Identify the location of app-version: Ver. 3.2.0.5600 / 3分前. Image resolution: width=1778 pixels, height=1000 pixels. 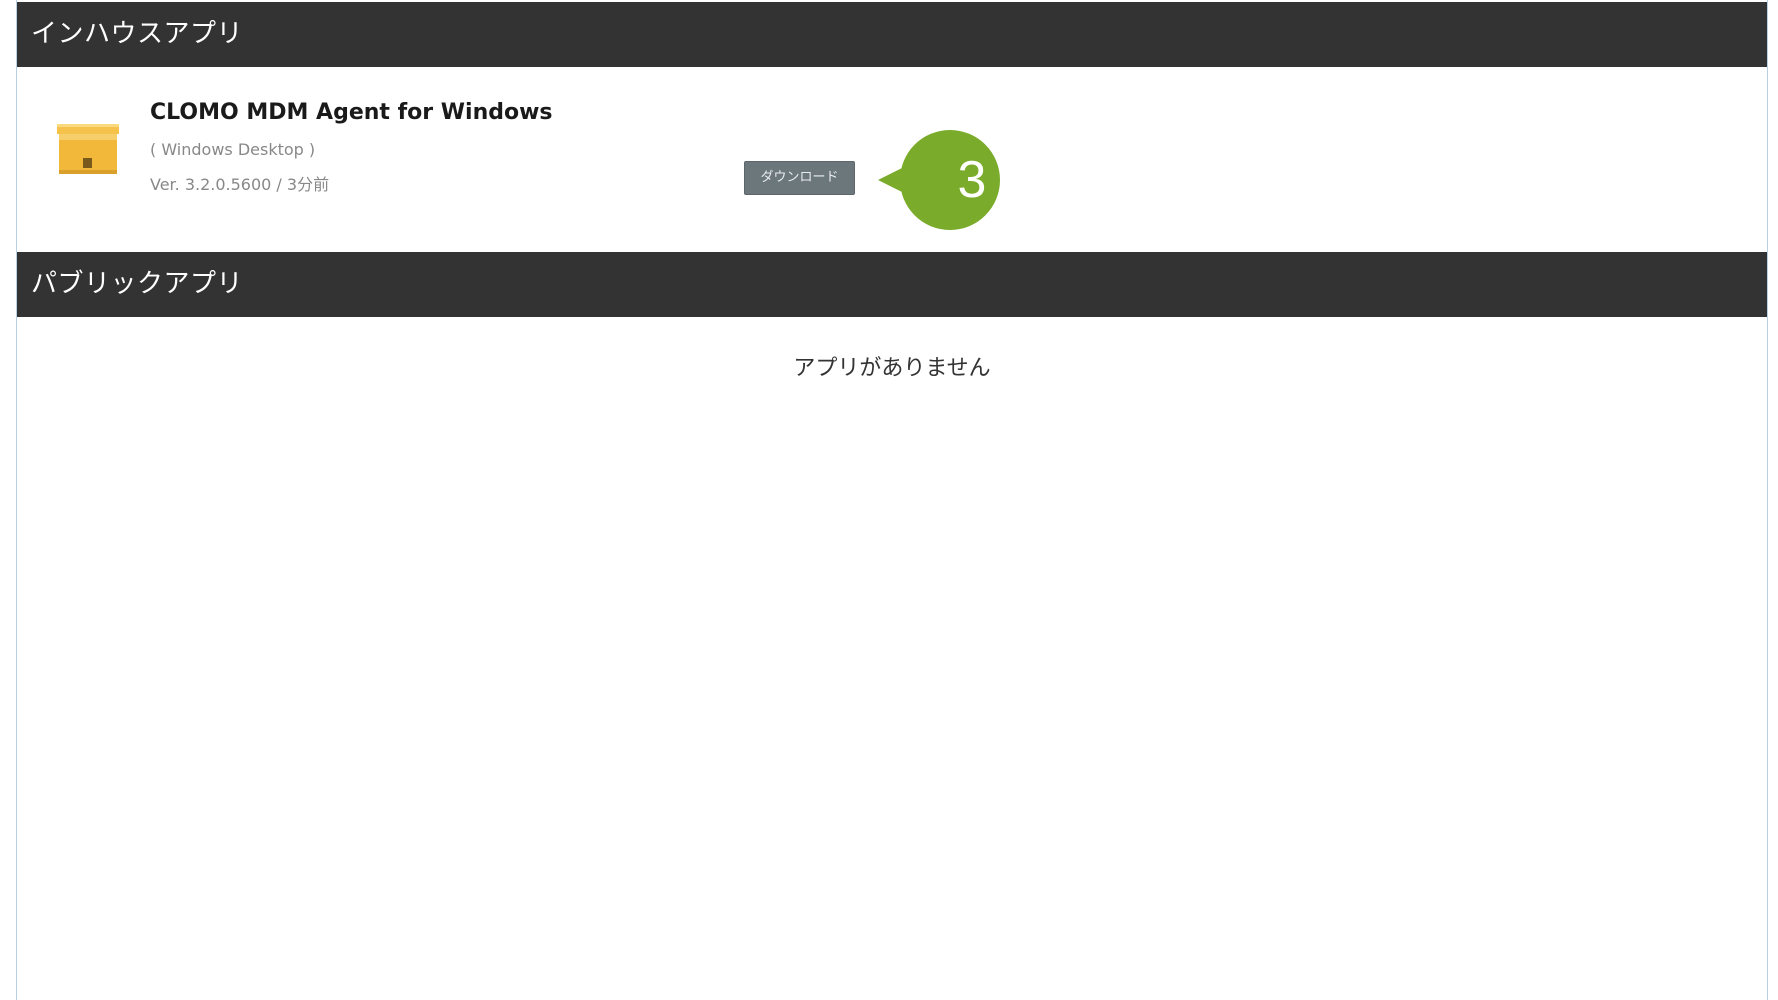
(240, 184).